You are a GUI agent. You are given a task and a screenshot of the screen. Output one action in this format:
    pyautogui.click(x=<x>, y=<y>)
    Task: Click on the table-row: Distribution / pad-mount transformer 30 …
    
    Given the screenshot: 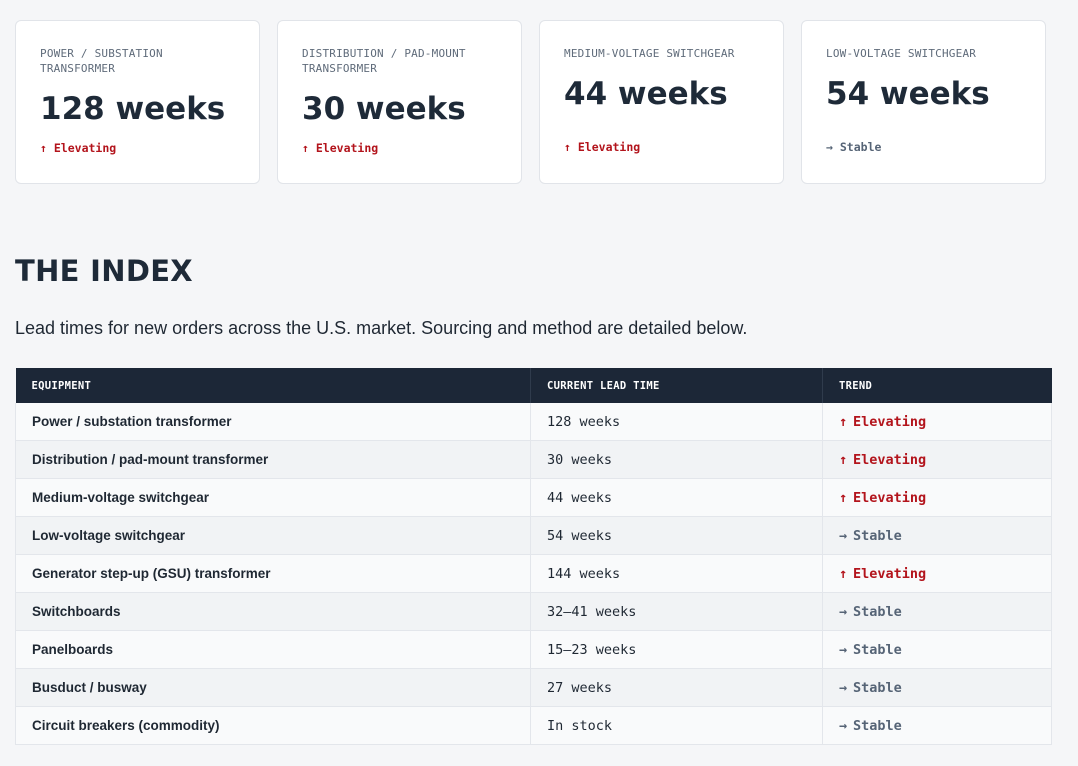 What is the action you would take?
    pyautogui.click(x=533, y=459)
    